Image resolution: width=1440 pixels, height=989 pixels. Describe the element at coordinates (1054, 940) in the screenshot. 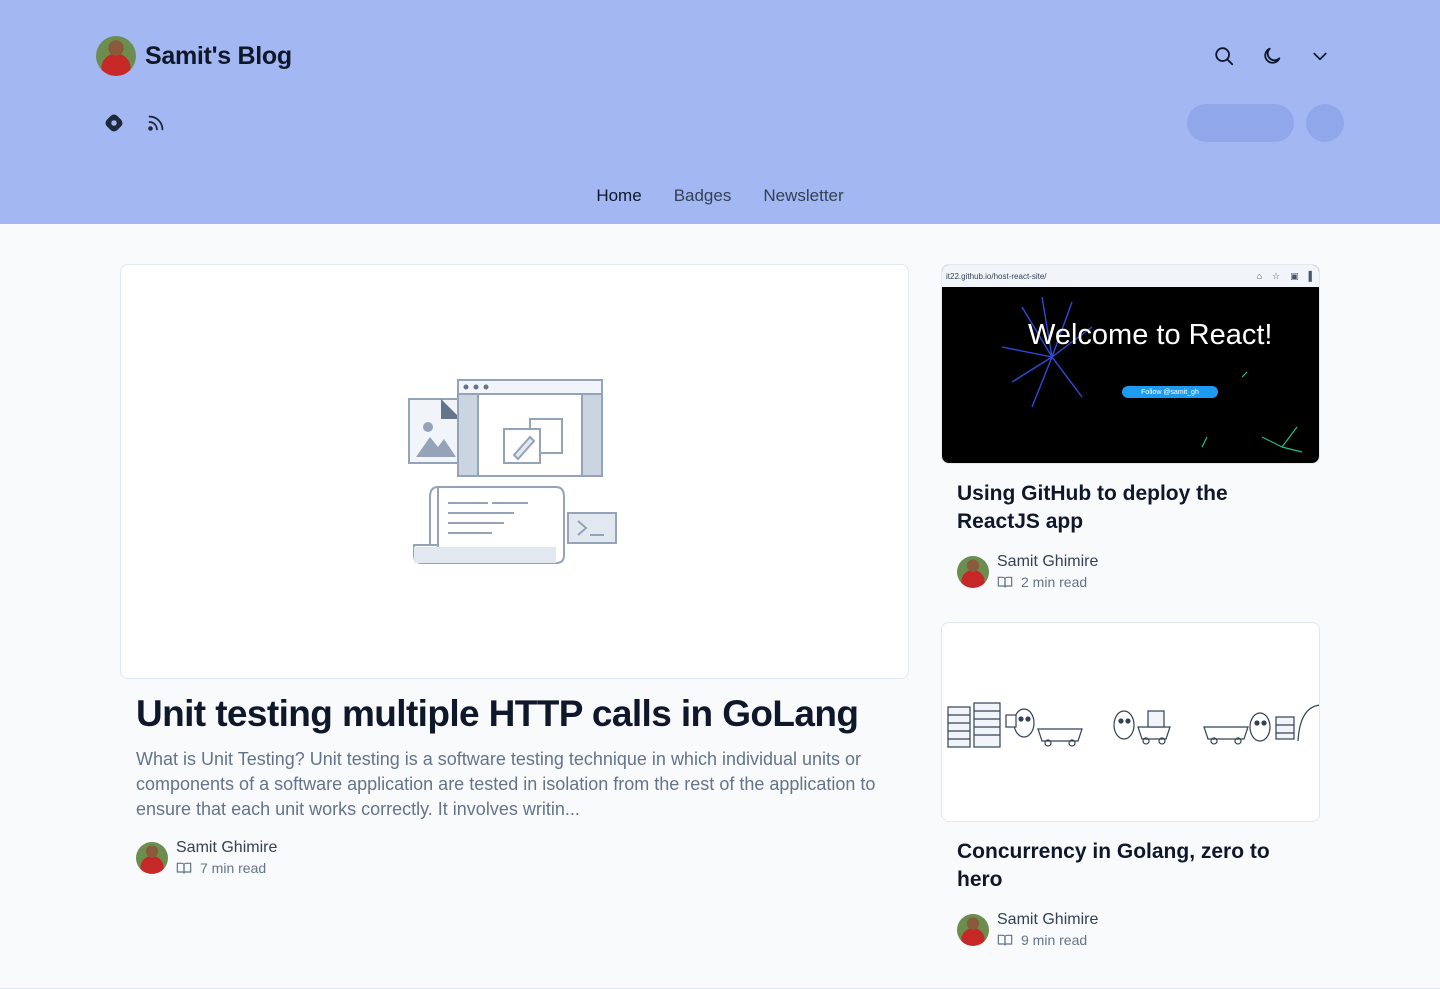

I see `read-time-label: 9 min read` at that location.